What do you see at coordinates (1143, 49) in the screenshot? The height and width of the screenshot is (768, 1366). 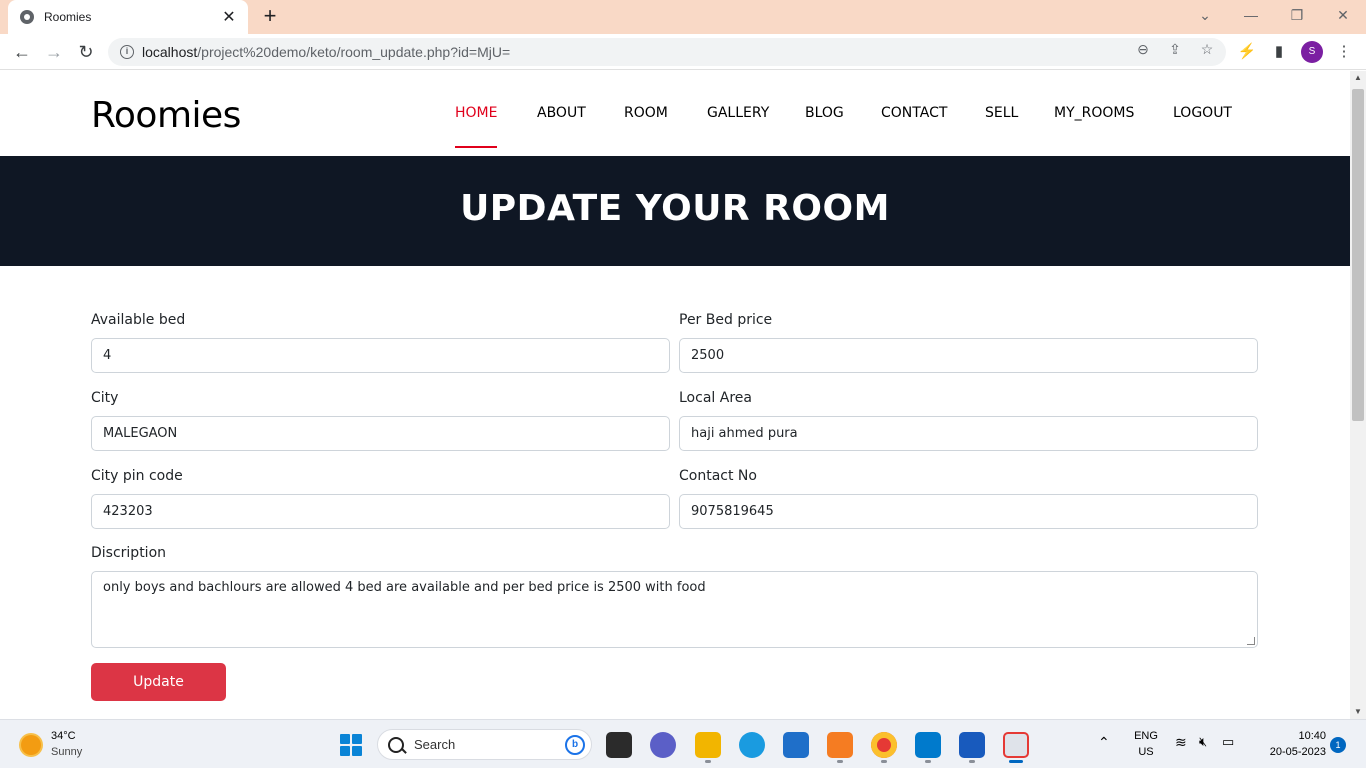 I see `zoom-icon: ⊖` at bounding box center [1143, 49].